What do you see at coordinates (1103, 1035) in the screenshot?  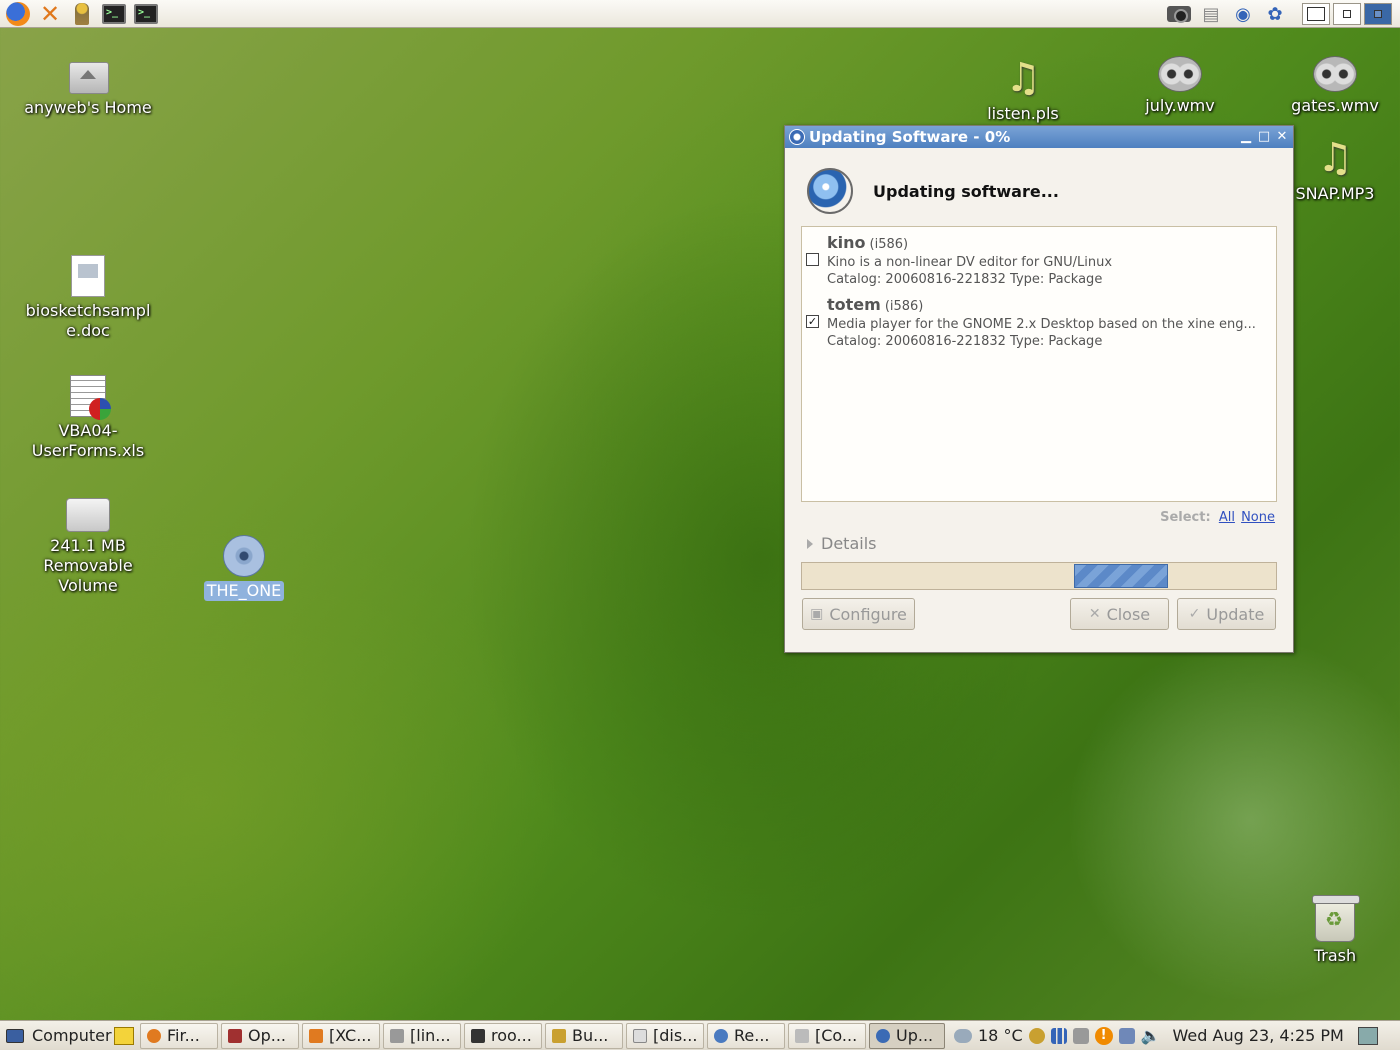 I see `update-notification-icon: !` at bounding box center [1103, 1035].